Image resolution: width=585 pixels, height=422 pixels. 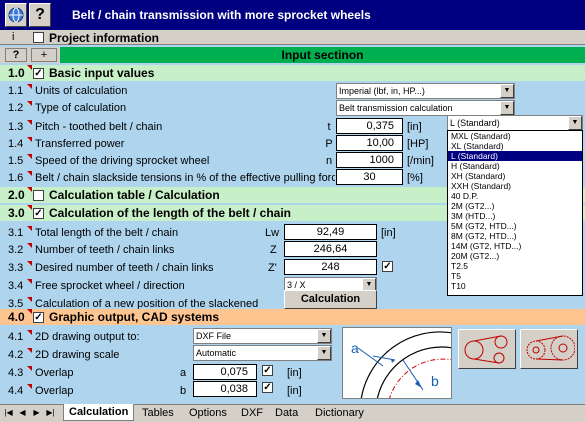 What do you see at coordinates (515, 216) in the screenshot?
I see `pitch-option: 3M (HTD...)` at bounding box center [515, 216].